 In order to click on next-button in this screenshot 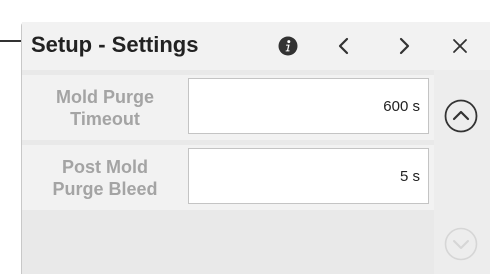, I will do `click(404, 46)`.